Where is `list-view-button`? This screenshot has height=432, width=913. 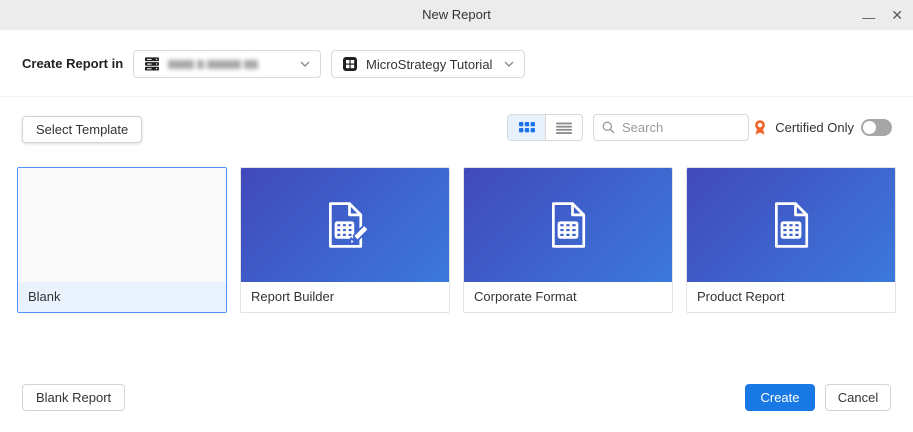
list-view-button is located at coordinates (563, 127).